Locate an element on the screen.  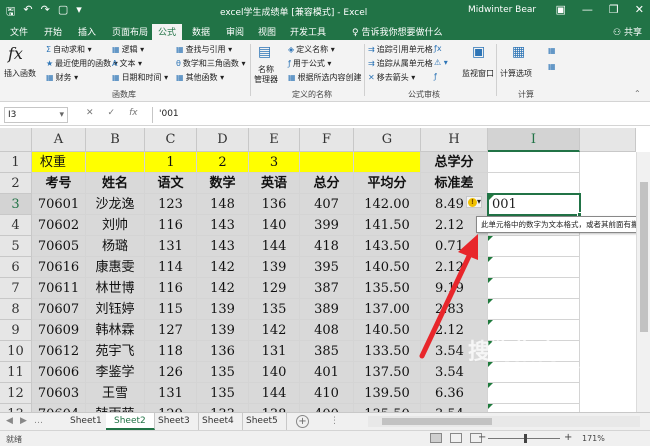
name-manager-icon: ▤ is located at coordinates (264, 52).